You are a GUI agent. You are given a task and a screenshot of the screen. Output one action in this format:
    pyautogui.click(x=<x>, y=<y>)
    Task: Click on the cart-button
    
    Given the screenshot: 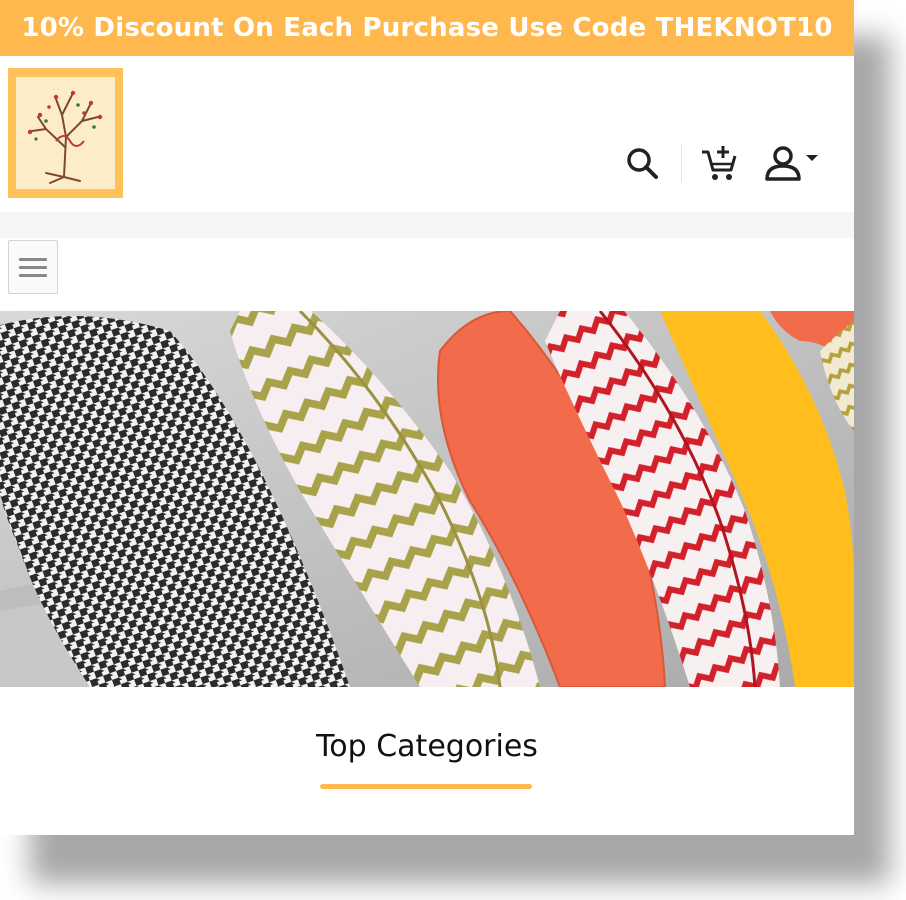 What is the action you would take?
    pyautogui.click(x=719, y=163)
    